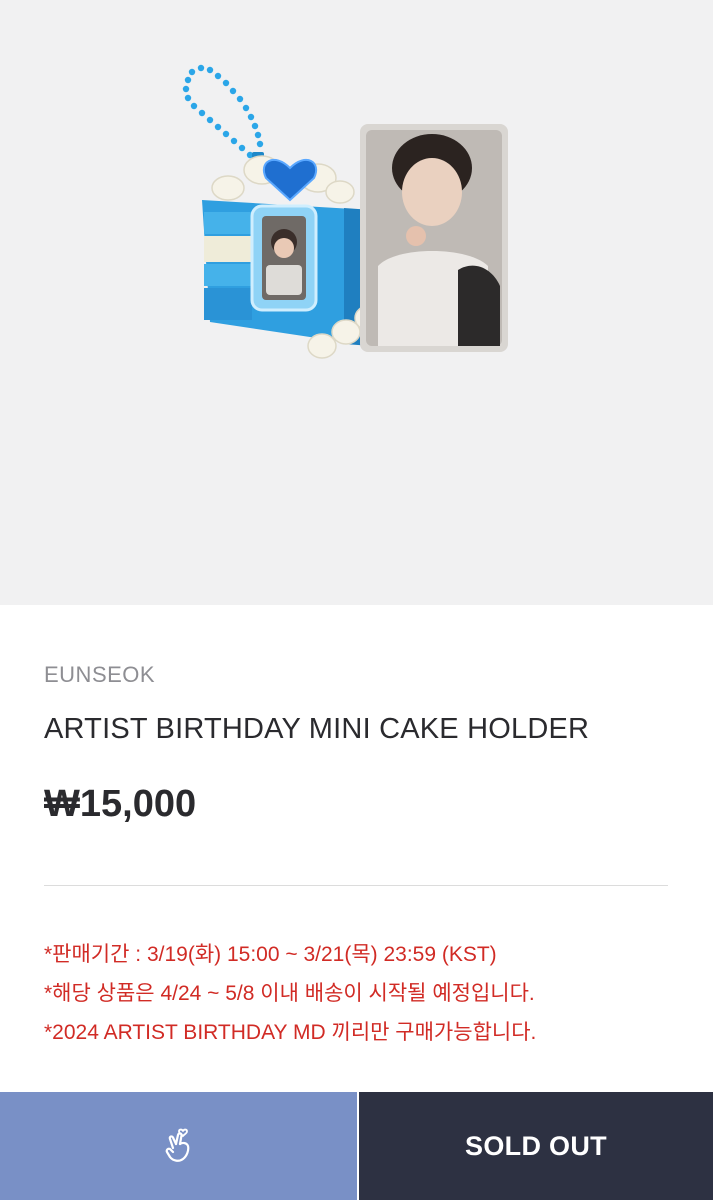  What do you see at coordinates (356, 885) in the screenshot?
I see `divider` at bounding box center [356, 885].